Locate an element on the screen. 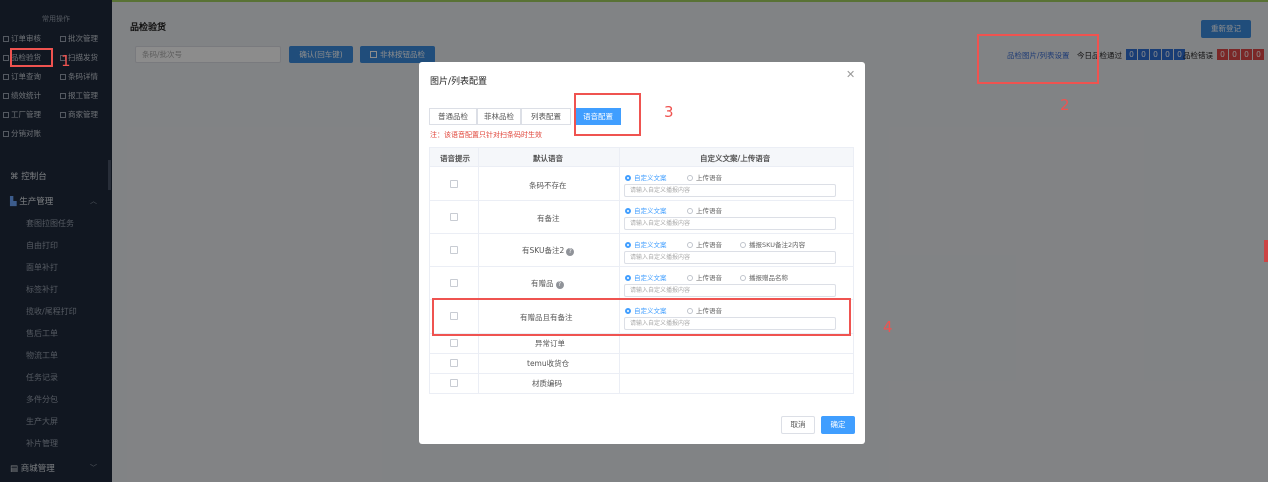 The width and height of the screenshot is (1268, 482). row-label: 有SKU备注2? is located at coordinates (548, 250).